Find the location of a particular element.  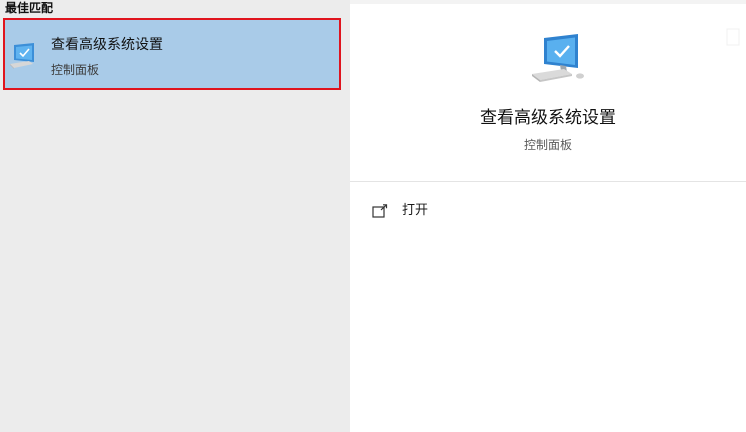

best-match-title: 查看高级系统设置 is located at coordinates (107, 45).